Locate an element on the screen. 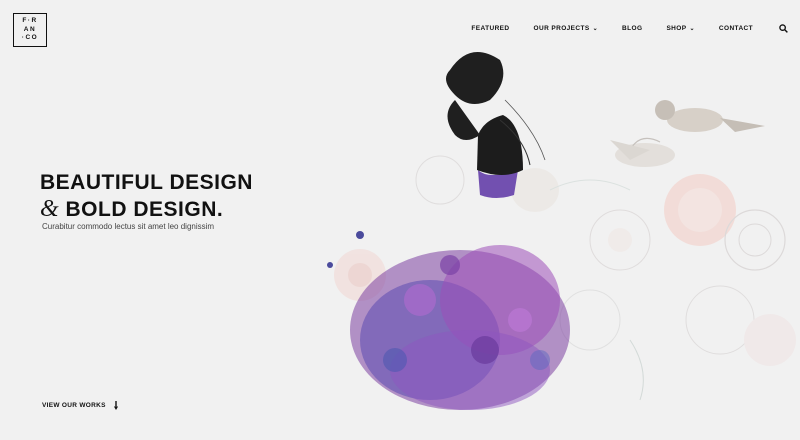  nav-item-featured: FEATURED is located at coordinates (490, 28).